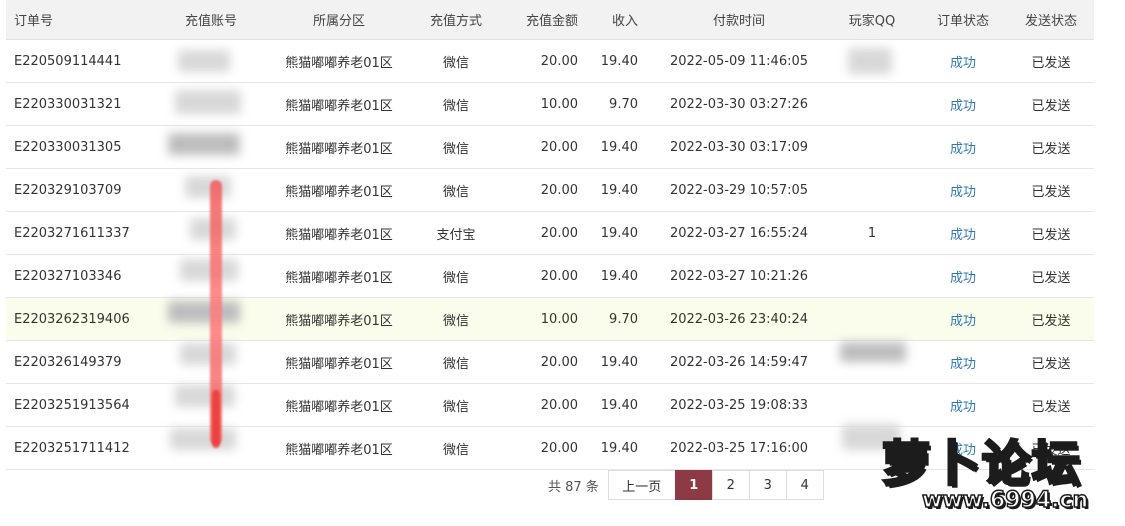  What do you see at coordinates (338, 21) in the screenshot?
I see `header-zone: 所属分区` at bounding box center [338, 21].